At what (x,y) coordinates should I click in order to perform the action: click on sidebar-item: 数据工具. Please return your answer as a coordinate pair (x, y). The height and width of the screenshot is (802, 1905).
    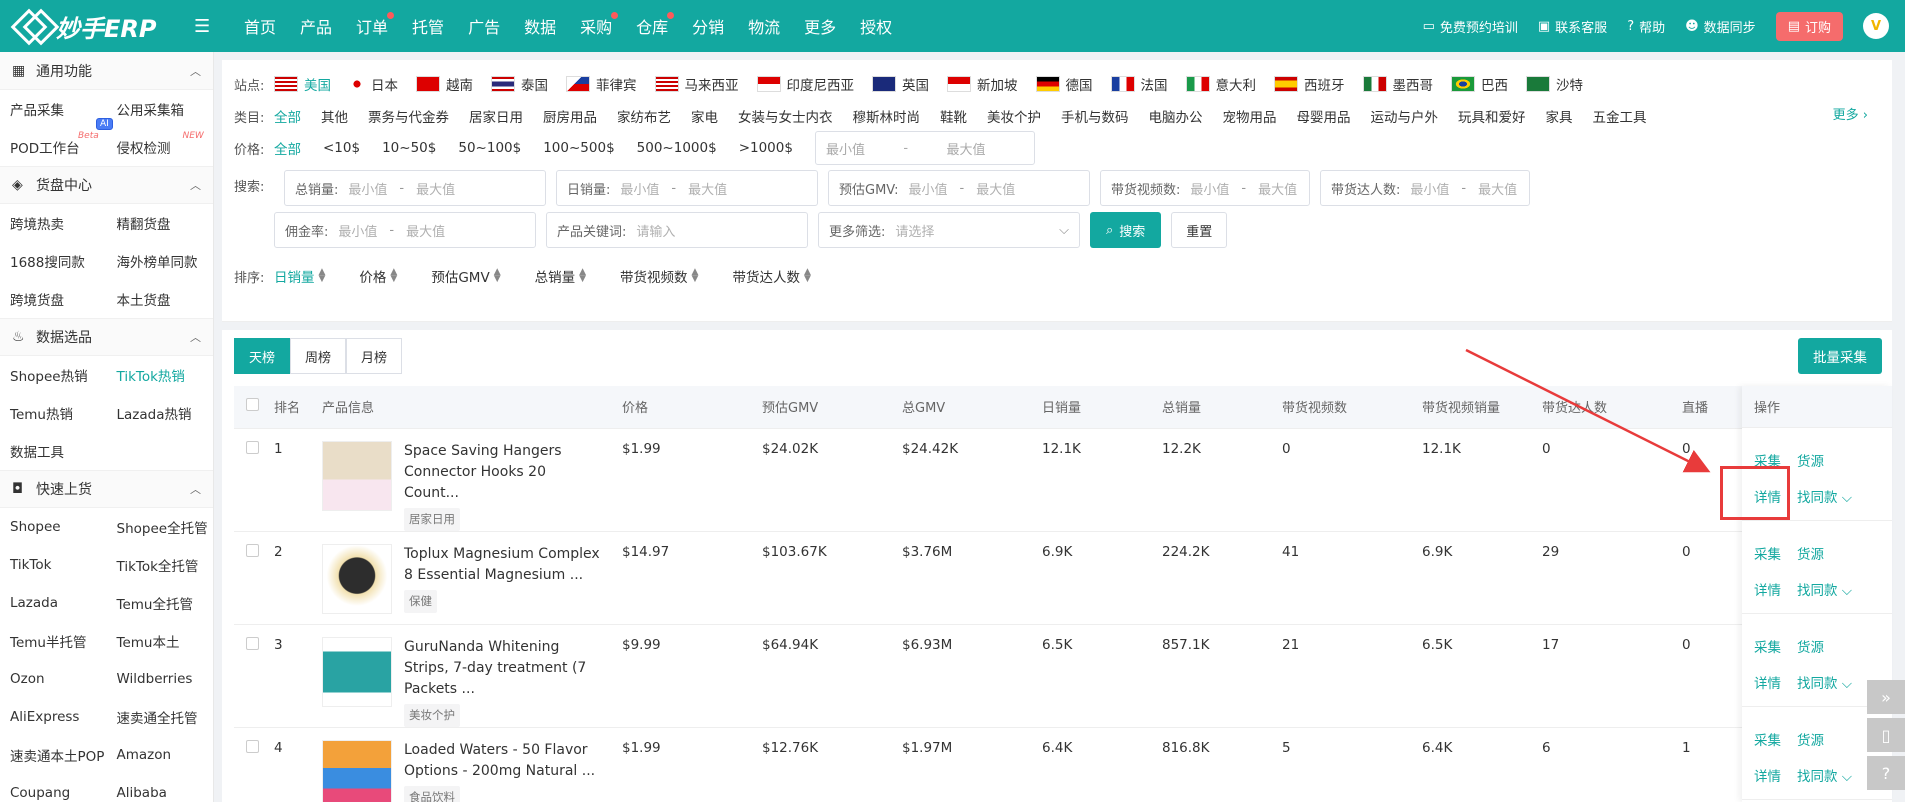
    Looking at the image, I should click on (53, 451).